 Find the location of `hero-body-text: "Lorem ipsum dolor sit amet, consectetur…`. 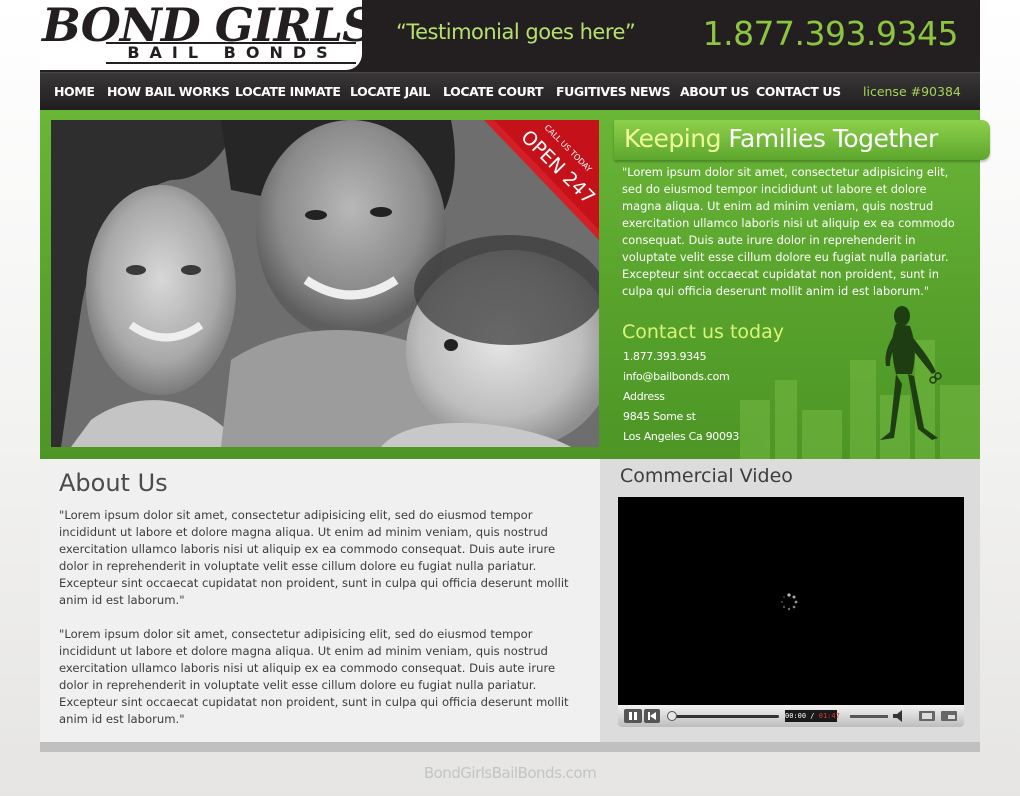

hero-body-text: "Lorem ipsum dolor sit amet, consectetur… is located at coordinates (788, 231).